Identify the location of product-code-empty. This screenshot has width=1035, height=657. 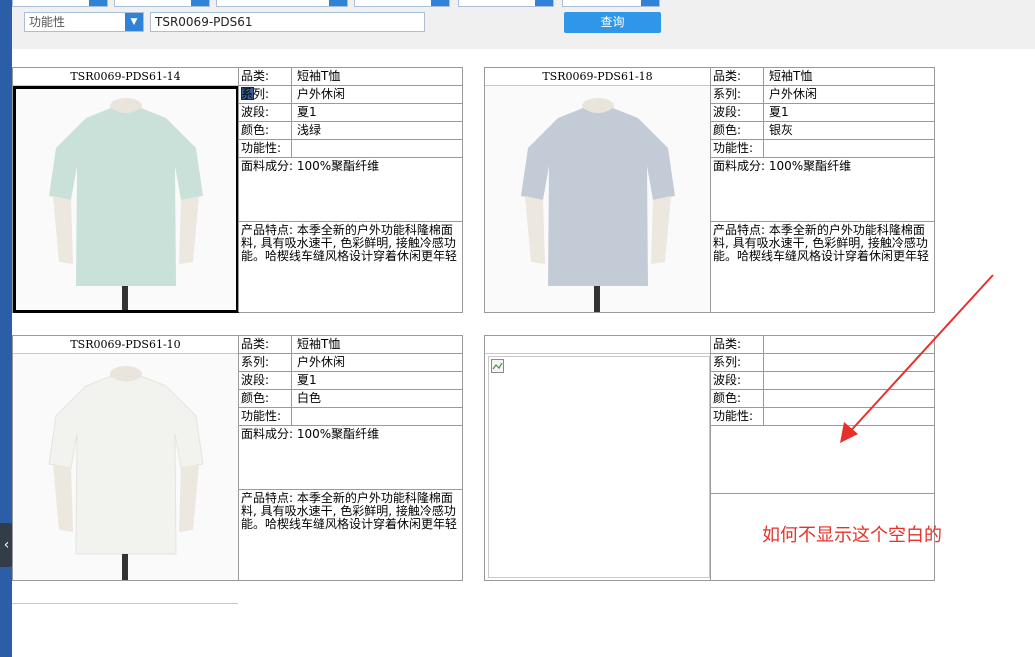
(597, 345).